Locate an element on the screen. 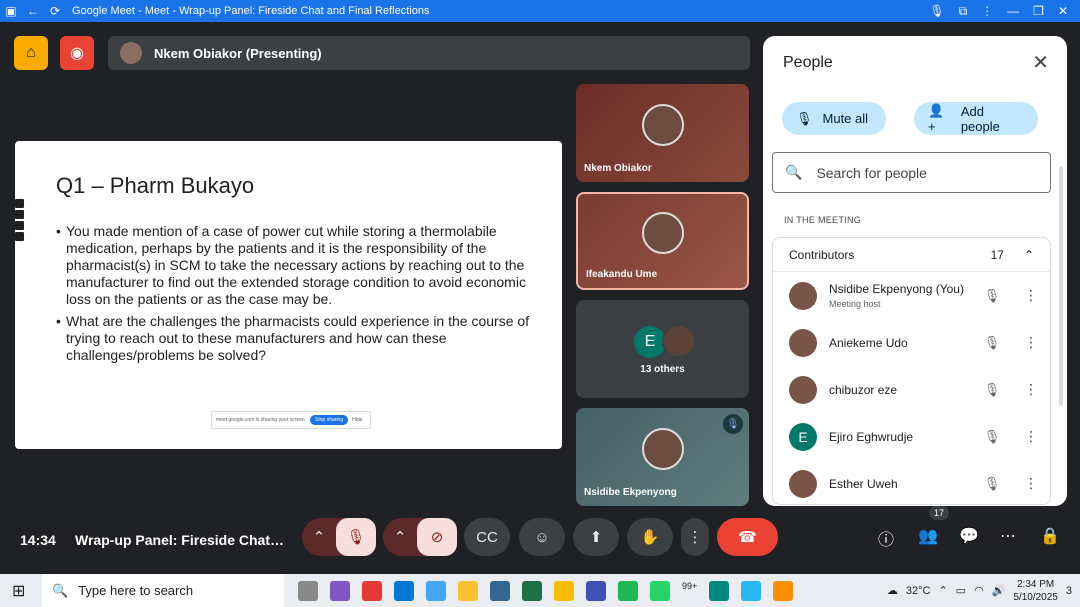 Image resolution: width=1080 pixels, height=607 pixels. taskbar-search: 🔍 Type here to search is located at coordinates (163, 590).